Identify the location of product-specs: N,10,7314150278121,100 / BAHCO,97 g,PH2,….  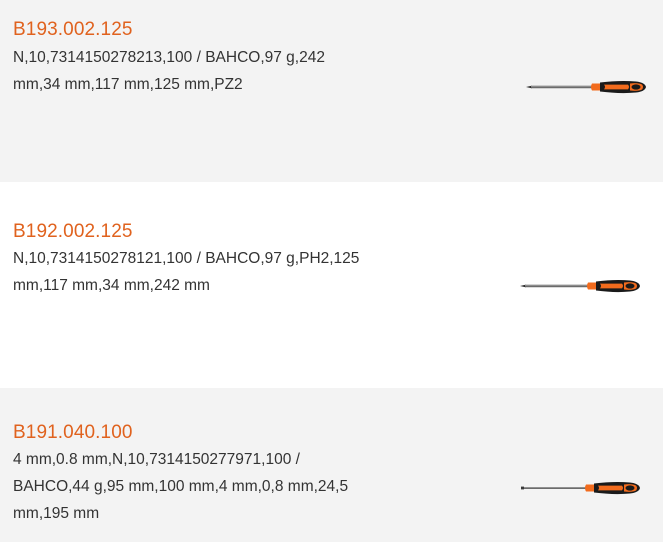
(186, 272).